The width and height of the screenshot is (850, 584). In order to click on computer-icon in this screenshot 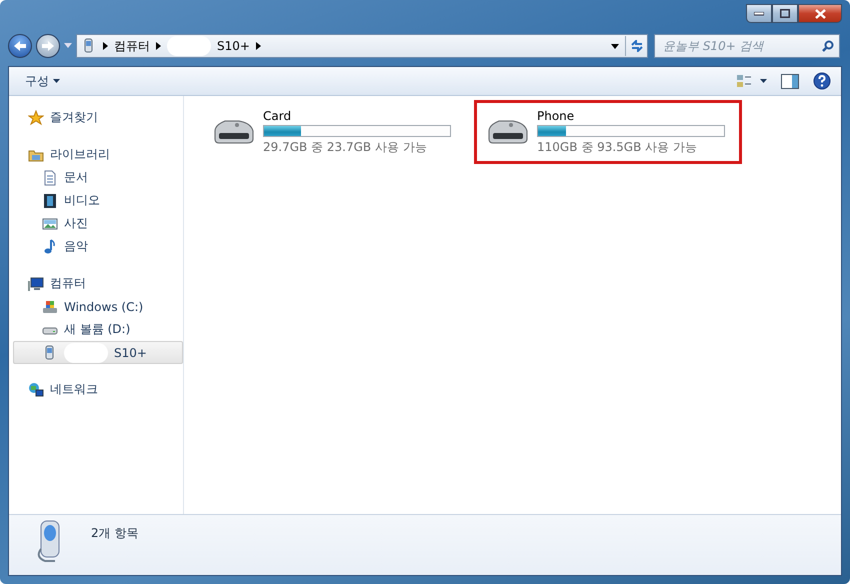, I will do `click(36, 284)`.